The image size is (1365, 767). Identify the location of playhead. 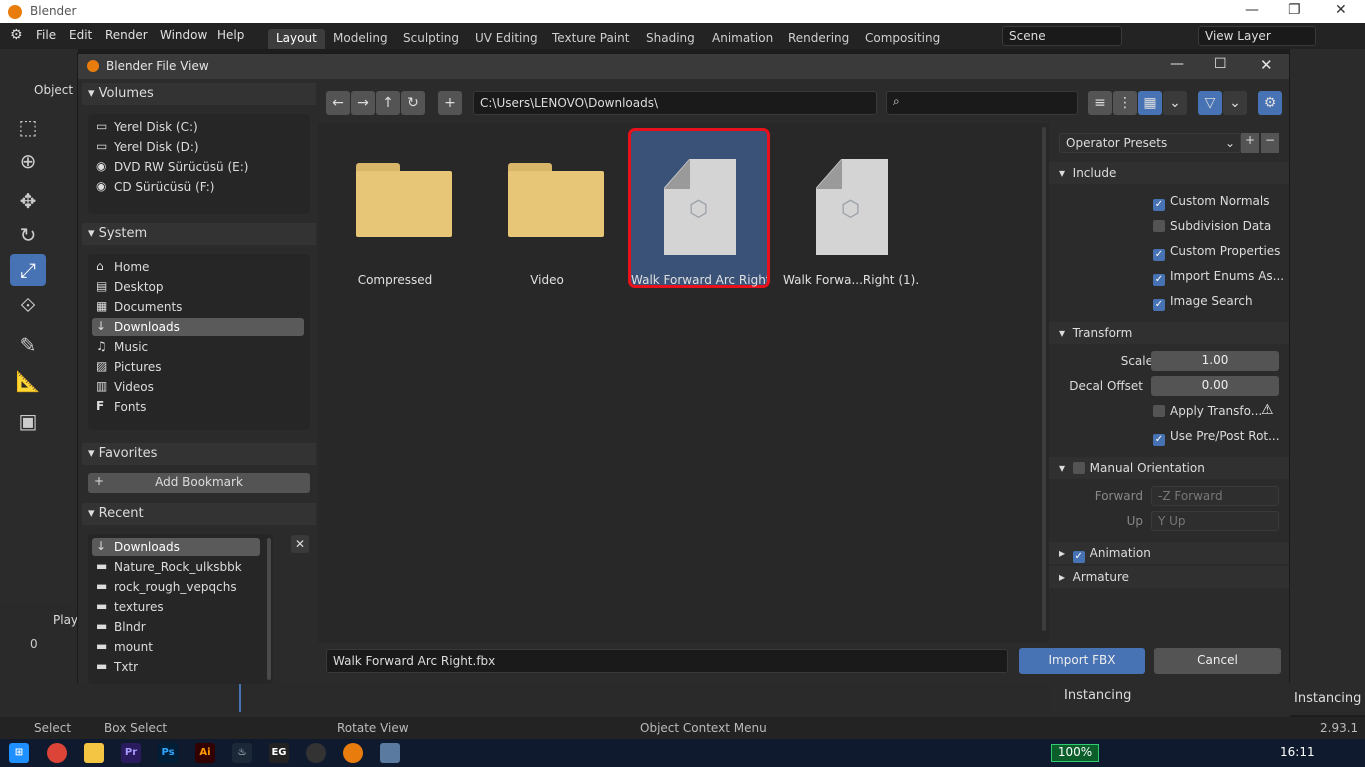
(240, 696).